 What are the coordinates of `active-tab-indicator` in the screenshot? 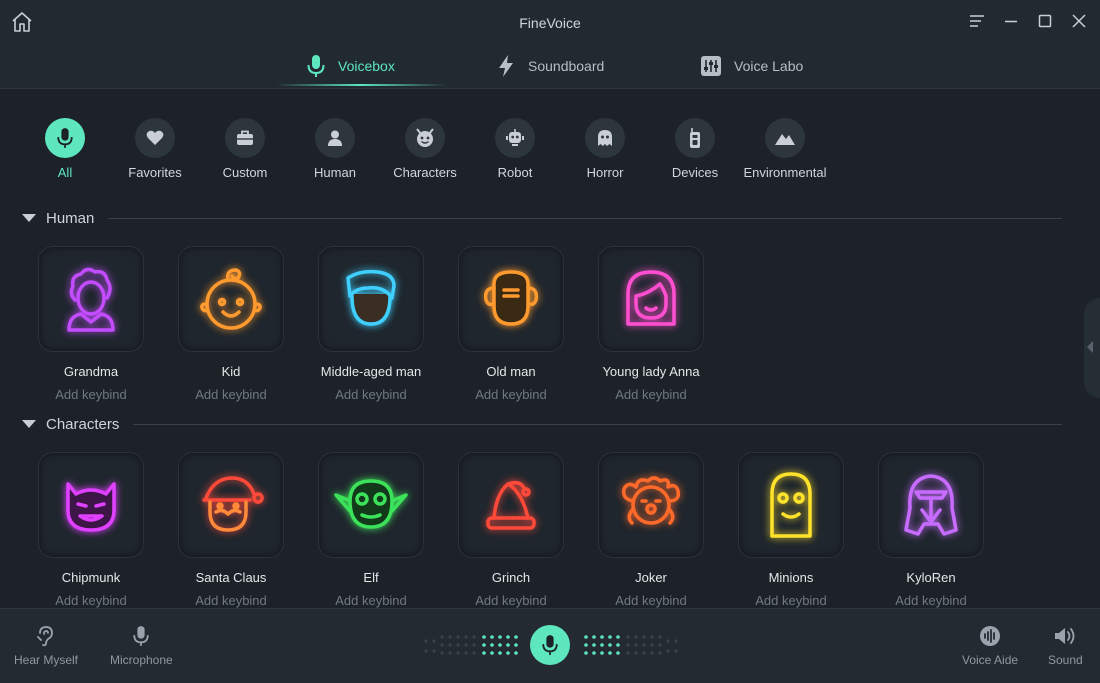 It's located at (361, 85).